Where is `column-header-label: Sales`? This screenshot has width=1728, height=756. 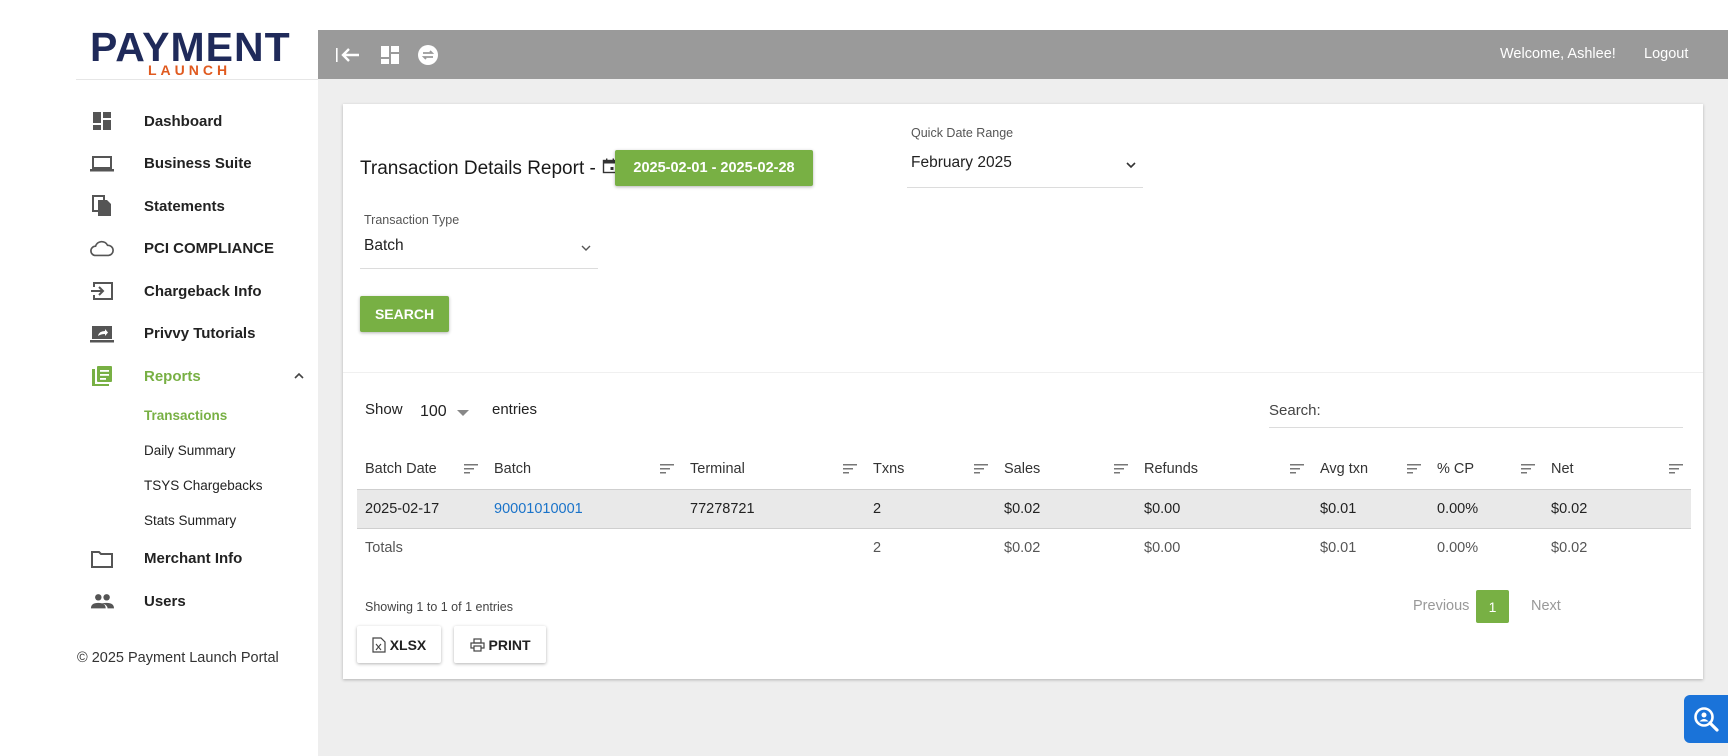 column-header-label: Sales is located at coordinates (1022, 469).